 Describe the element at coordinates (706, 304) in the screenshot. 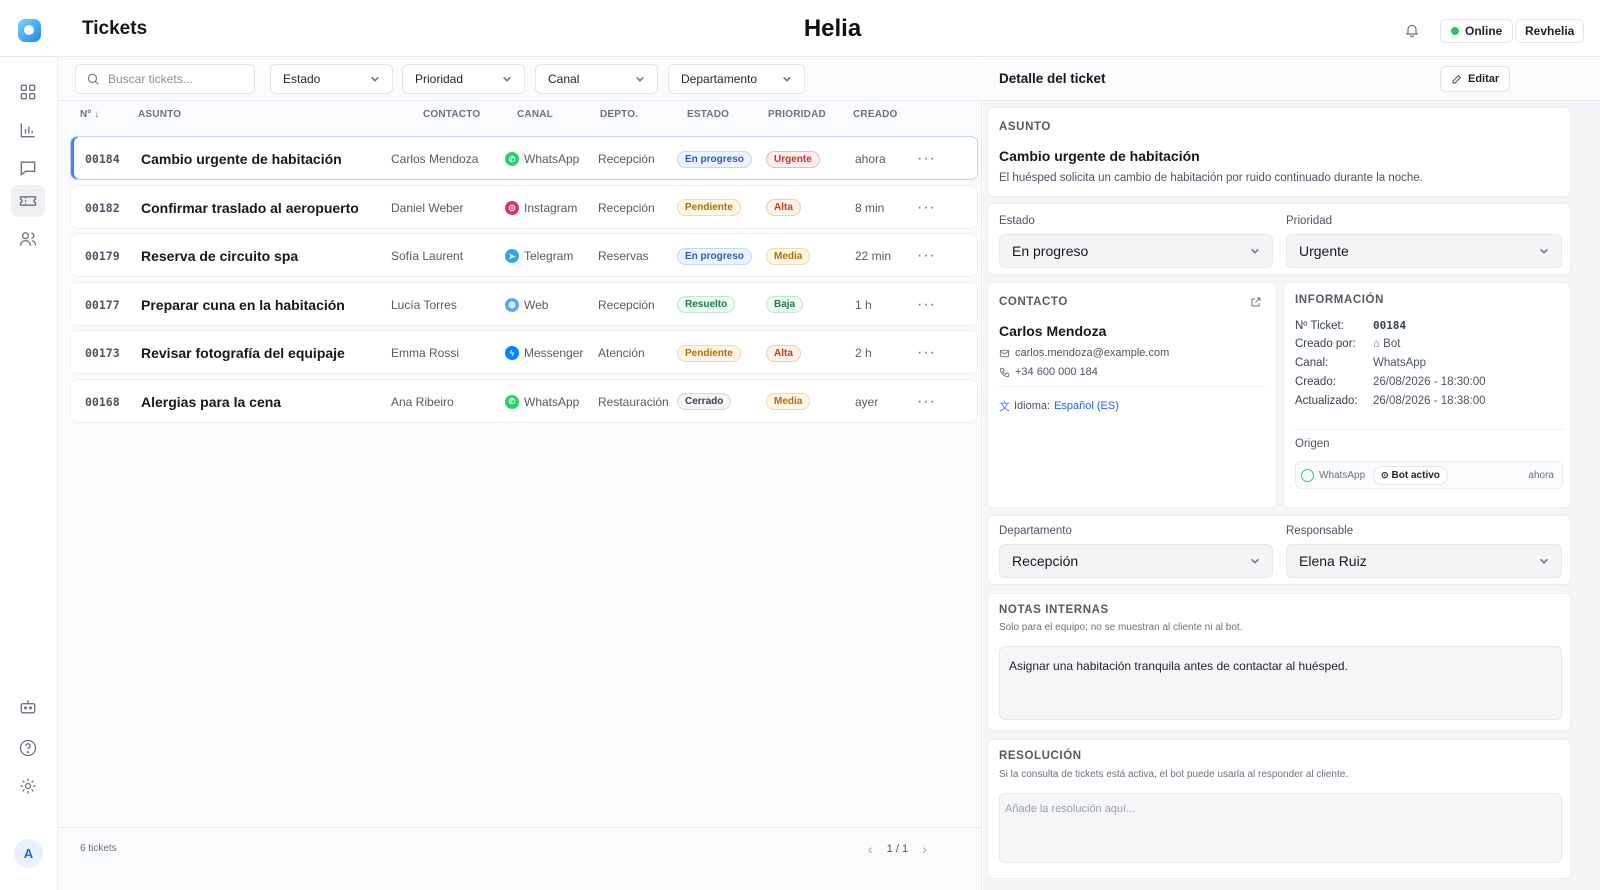

I see `status-badge: Resuelto` at that location.